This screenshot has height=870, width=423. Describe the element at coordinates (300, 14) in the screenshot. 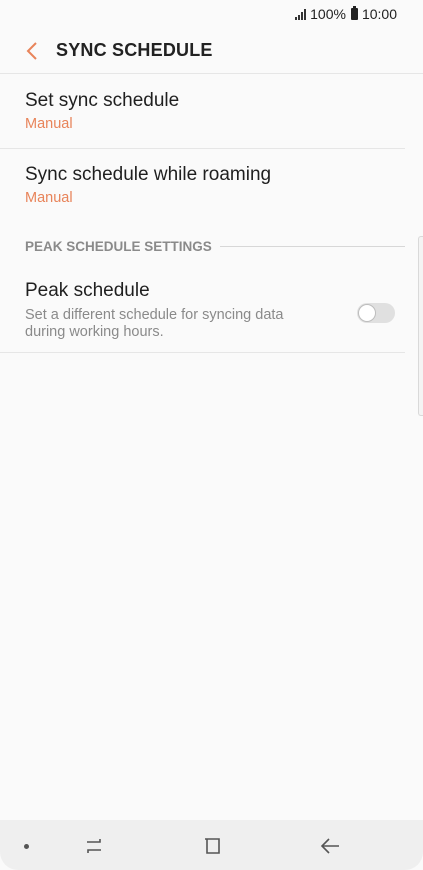

I see `signal-icon` at that location.